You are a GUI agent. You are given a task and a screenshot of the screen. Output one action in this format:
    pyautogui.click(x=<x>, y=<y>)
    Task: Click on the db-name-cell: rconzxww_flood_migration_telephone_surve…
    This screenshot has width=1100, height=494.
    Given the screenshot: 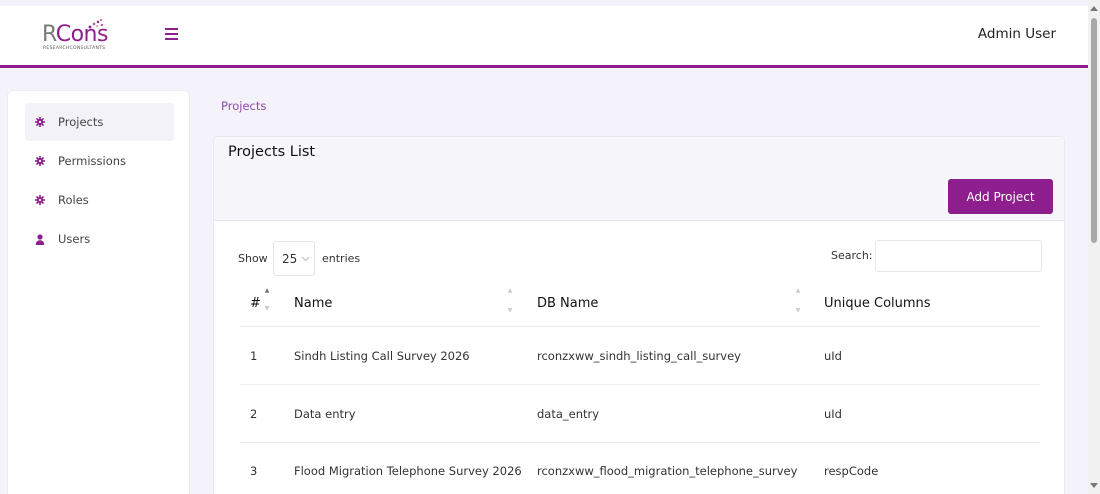 What is the action you would take?
    pyautogui.click(x=667, y=471)
    